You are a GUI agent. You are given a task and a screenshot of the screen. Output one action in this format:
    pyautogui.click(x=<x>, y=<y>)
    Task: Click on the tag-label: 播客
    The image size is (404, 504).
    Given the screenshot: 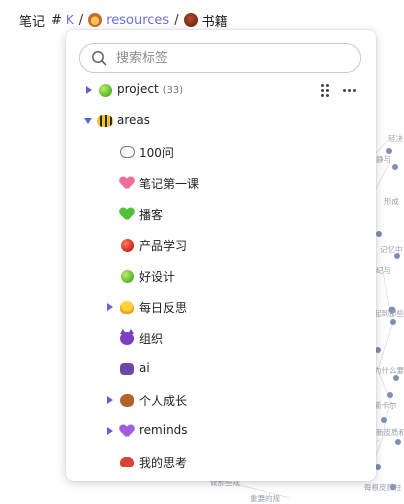 What is the action you would take?
    pyautogui.click(x=151, y=215)
    